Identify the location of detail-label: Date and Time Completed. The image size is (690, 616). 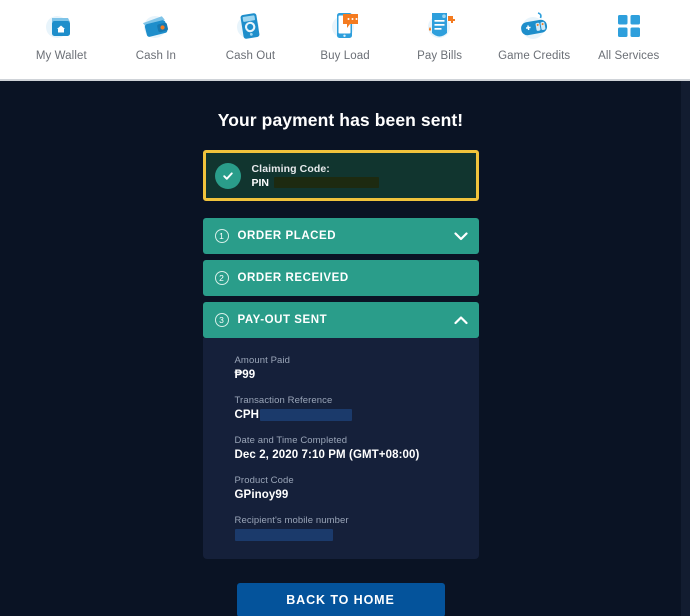
(291, 440).